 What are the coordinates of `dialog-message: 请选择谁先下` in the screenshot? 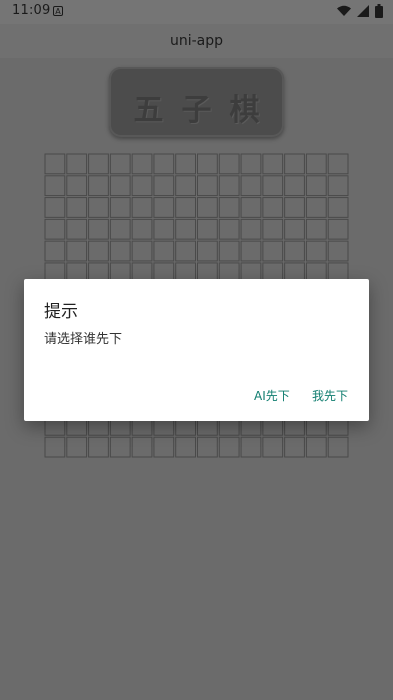 It's located at (83, 339).